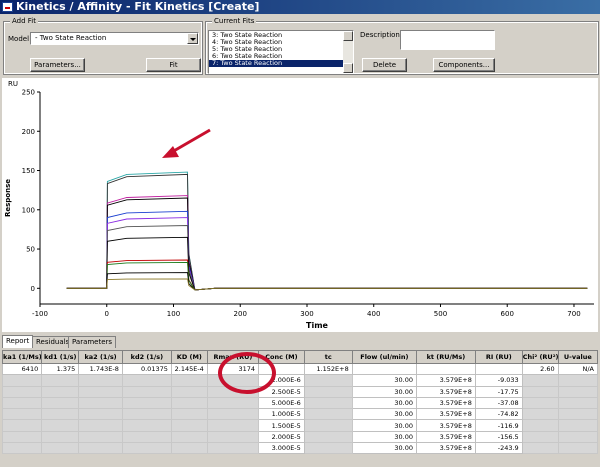  Describe the element at coordinates (22, 369) in the screenshot. I see `table-cell: 6410` at that location.